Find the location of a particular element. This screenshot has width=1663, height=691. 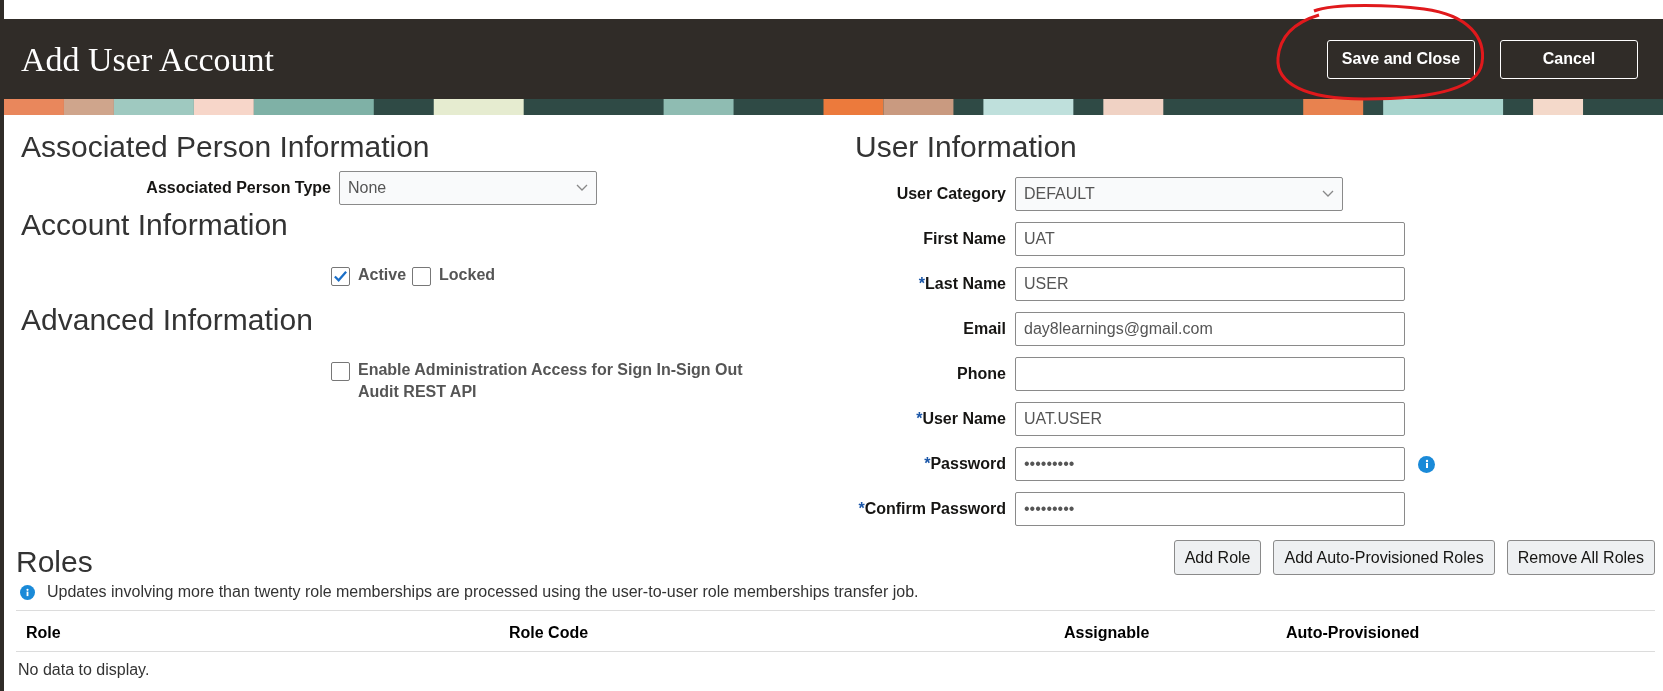

select-field: DEFAULT is located at coordinates (1179, 194).